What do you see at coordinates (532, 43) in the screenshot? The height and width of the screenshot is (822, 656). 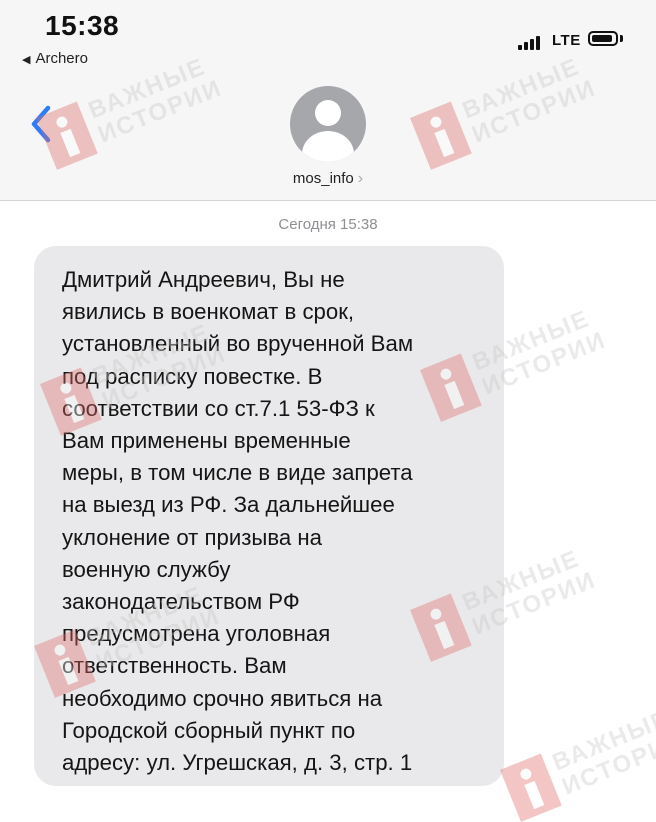 I see `cellular-signal-icon` at bounding box center [532, 43].